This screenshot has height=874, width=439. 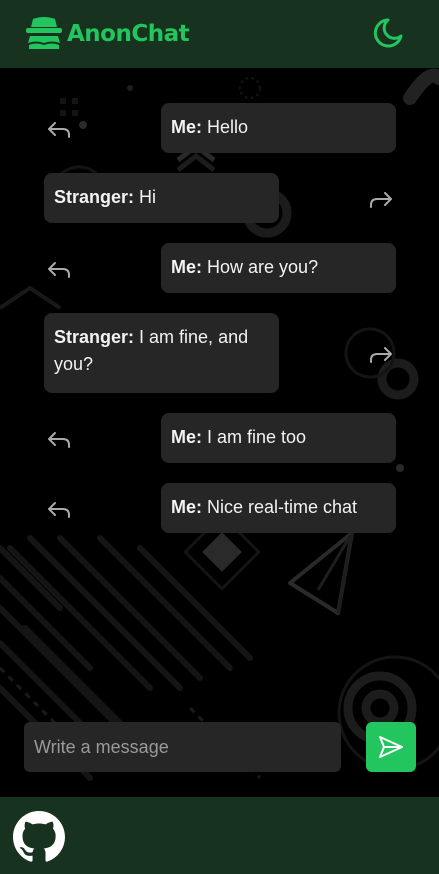 I want to click on send-icon, so click(x=391, y=747).